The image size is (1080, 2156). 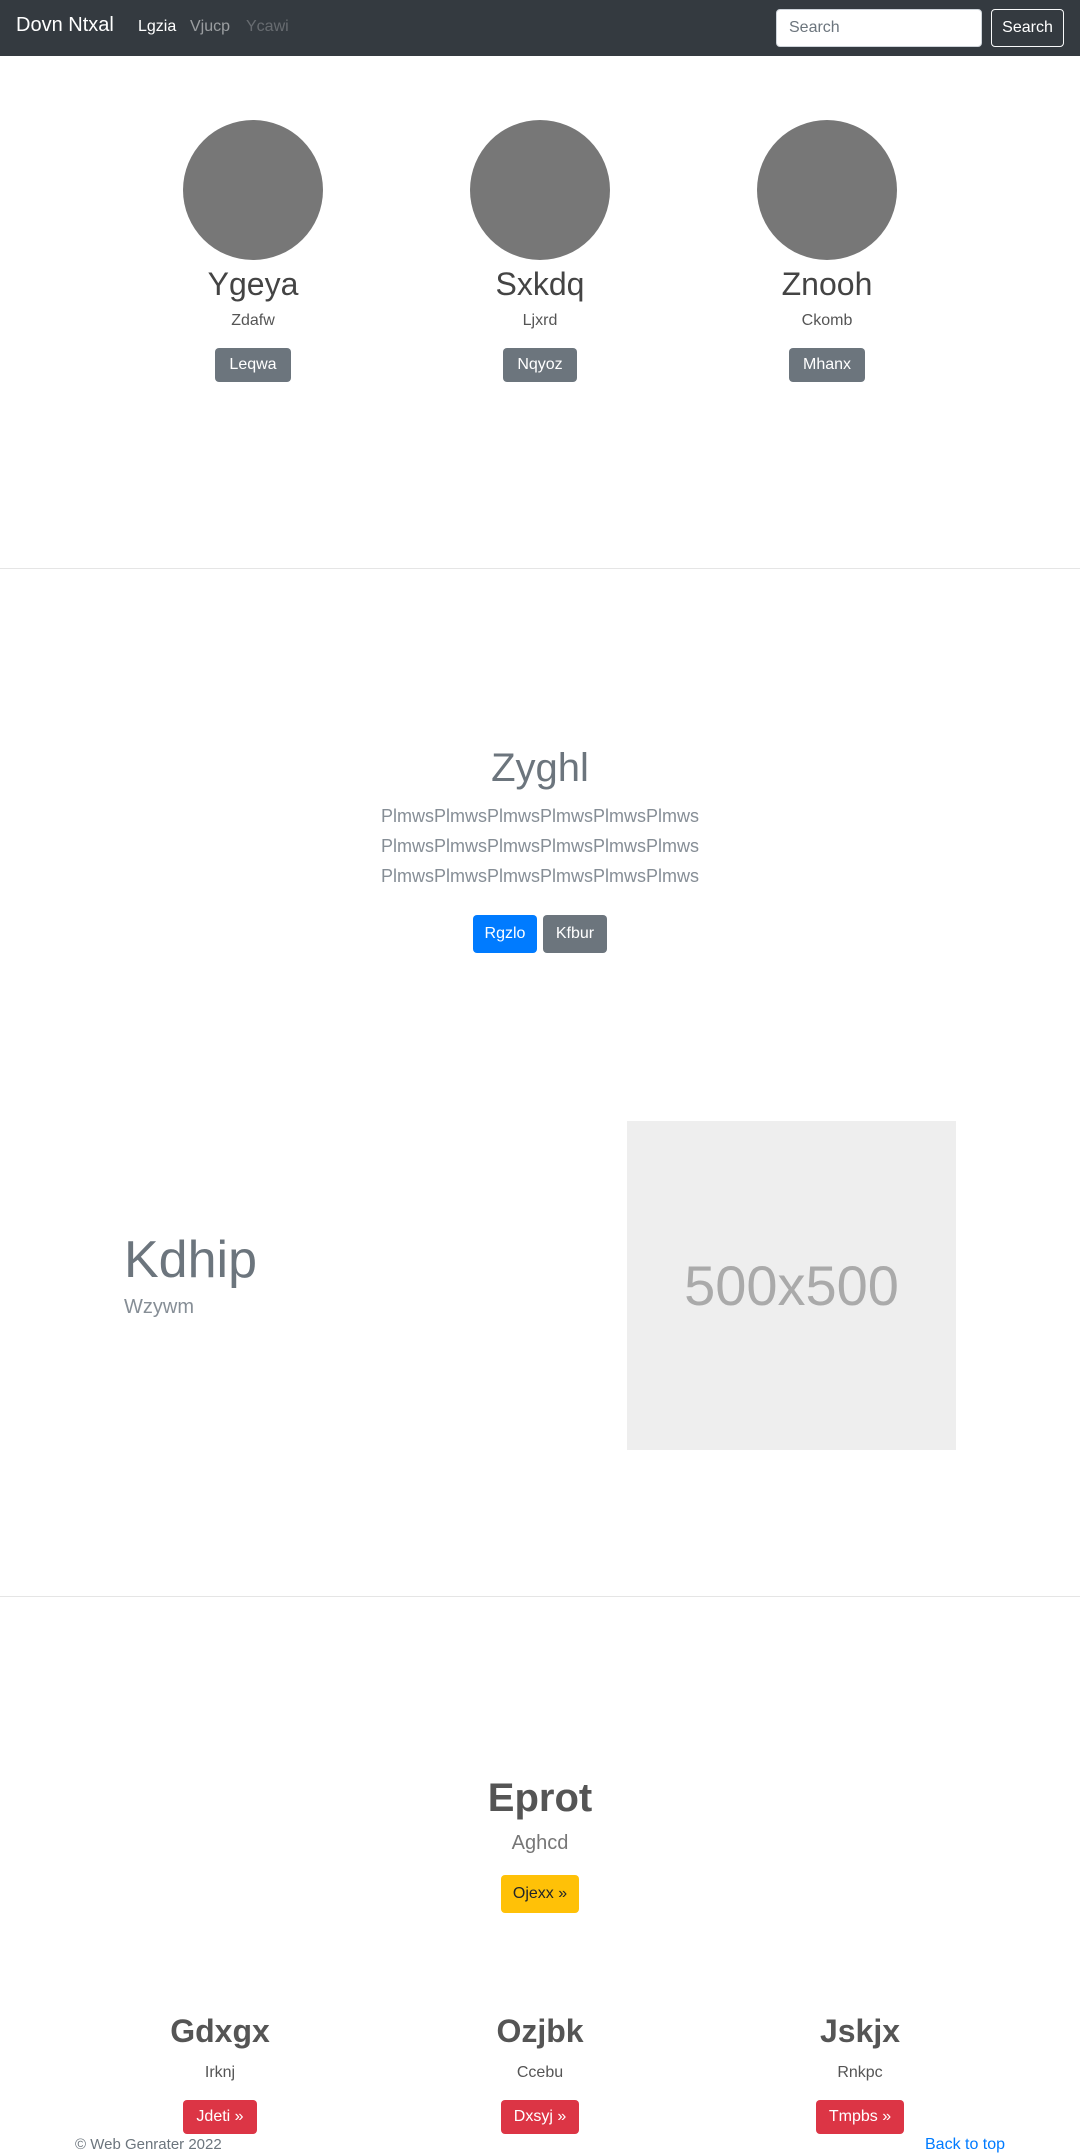 I want to click on profile-card: Ygeya Zdafw Leqwa, so click(x=253, y=251).